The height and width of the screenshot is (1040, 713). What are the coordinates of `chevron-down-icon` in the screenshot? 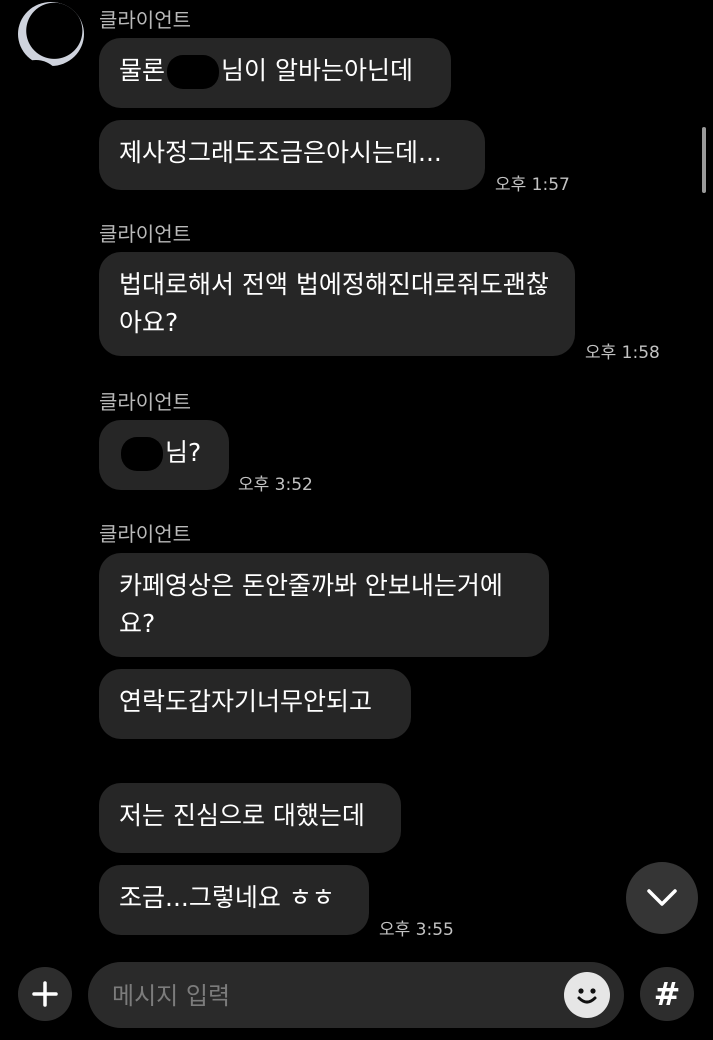 It's located at (662, 897).